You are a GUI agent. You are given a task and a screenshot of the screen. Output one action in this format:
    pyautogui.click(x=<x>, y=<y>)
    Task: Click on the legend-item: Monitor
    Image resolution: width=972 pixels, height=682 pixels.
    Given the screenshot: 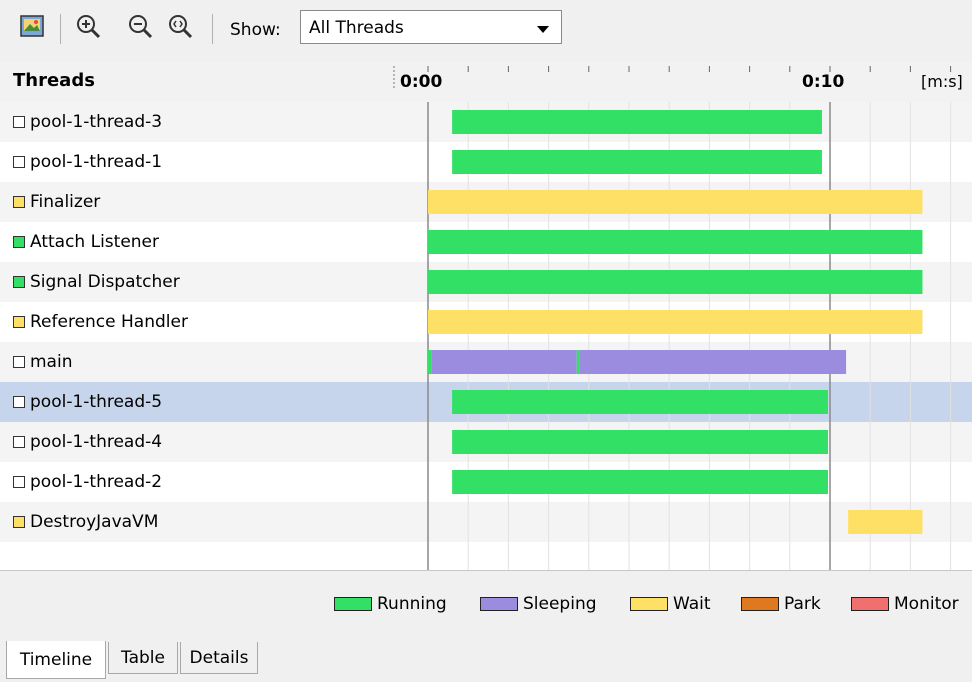 What is the action you would take?
    pyautogui.click(x=905, y=604)
    